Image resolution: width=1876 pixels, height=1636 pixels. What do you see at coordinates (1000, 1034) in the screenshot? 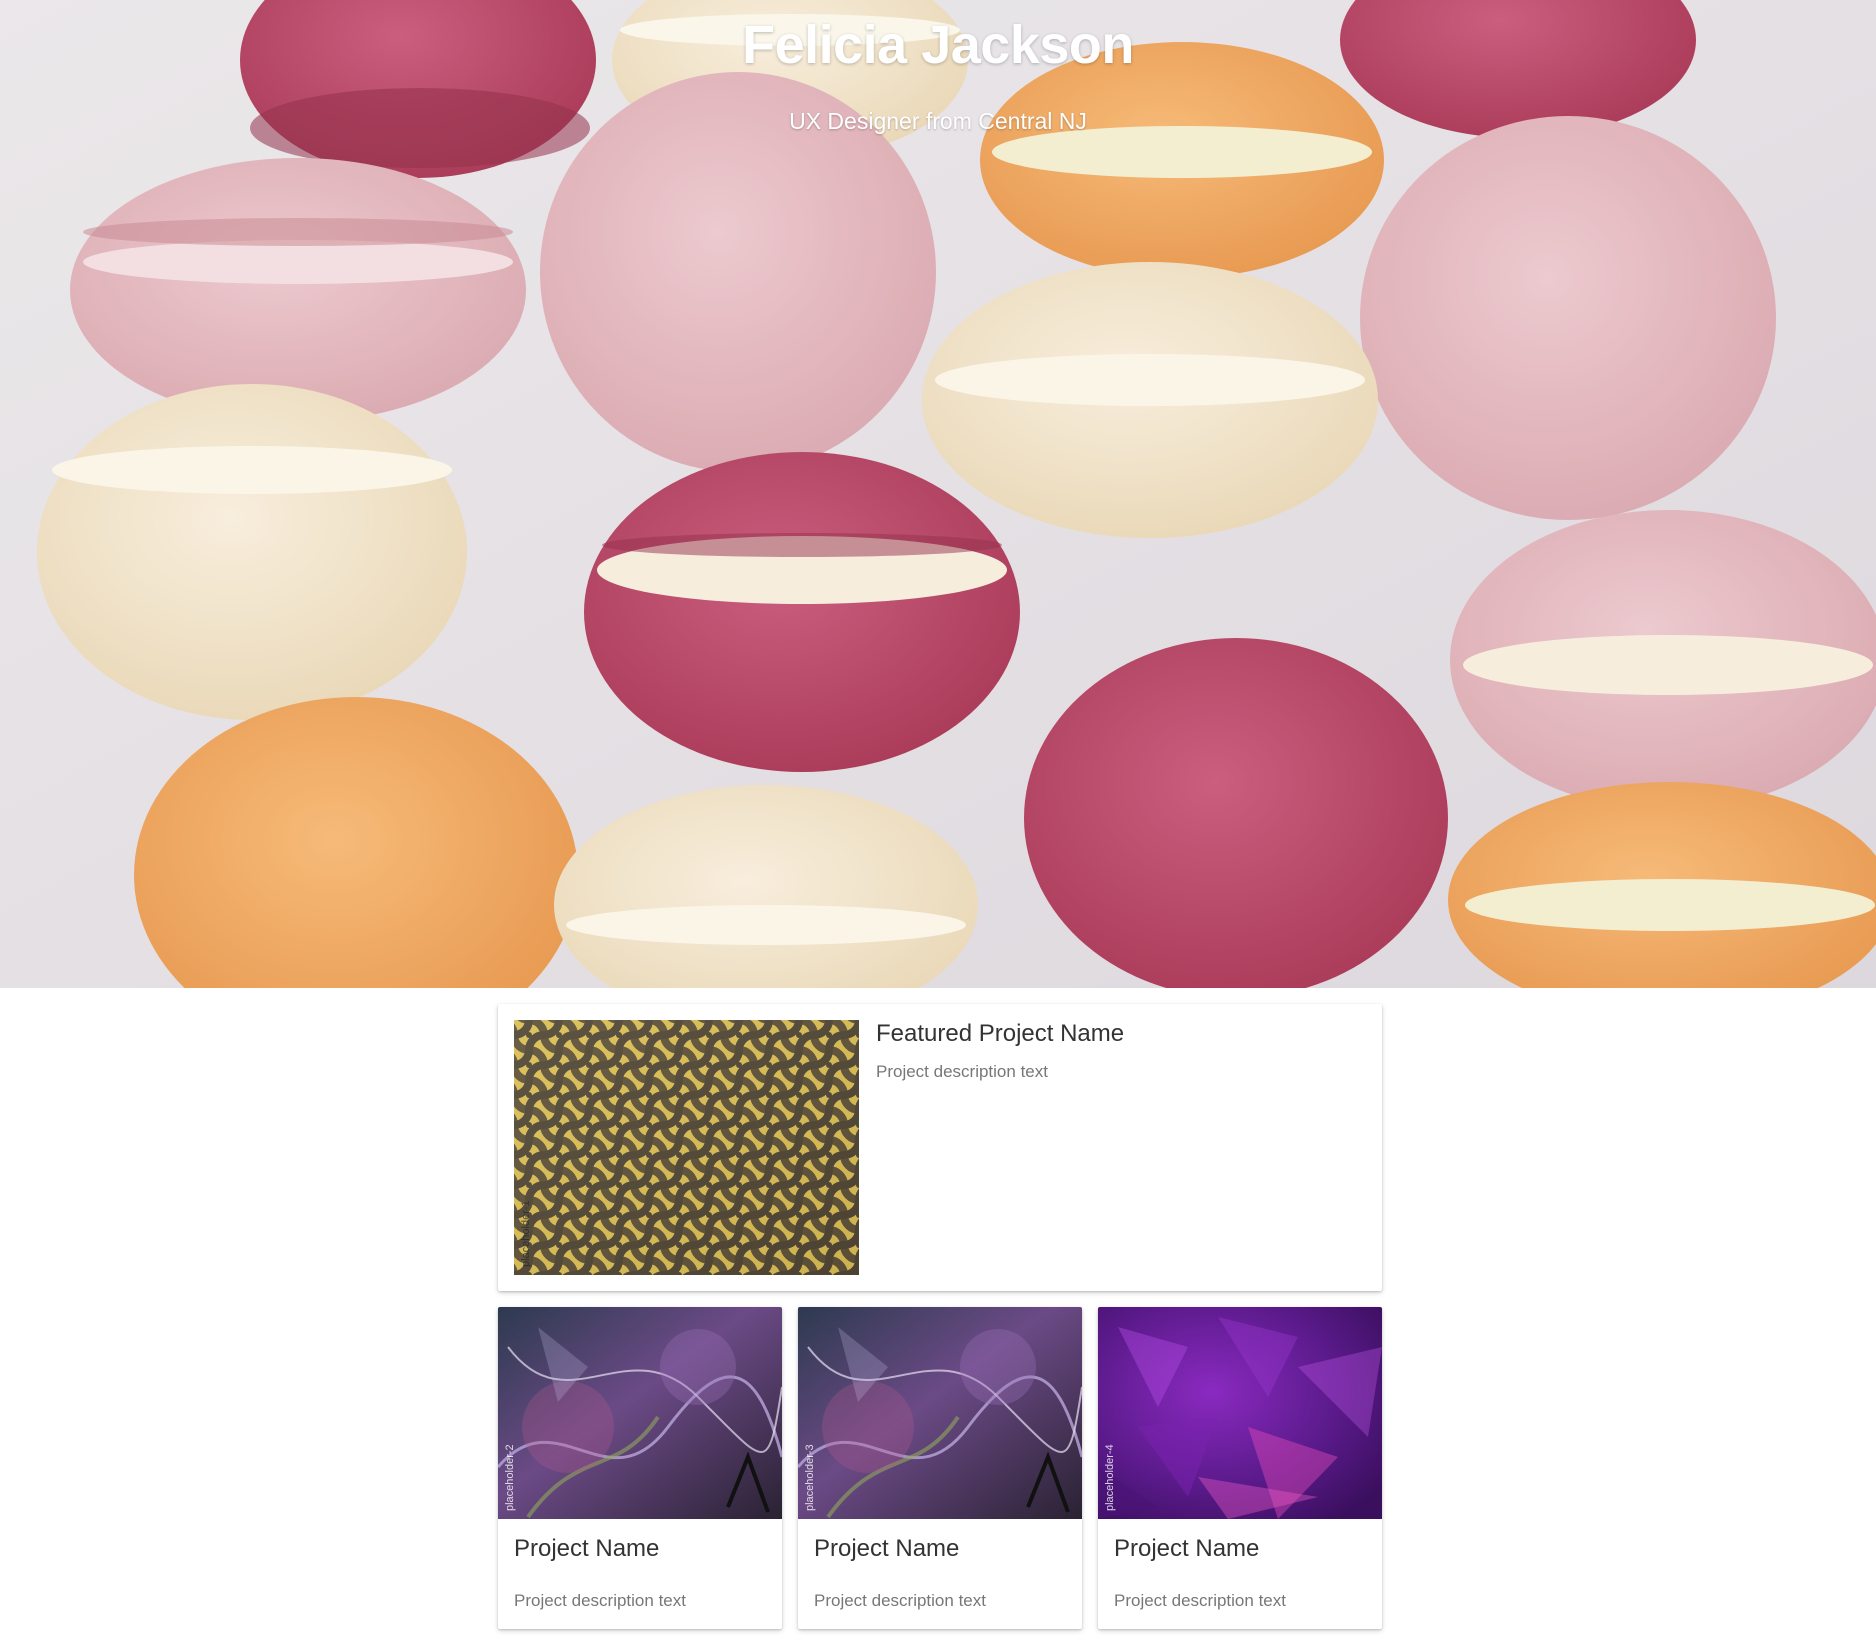
I see `featured-project-title: Featured Project Name` at bounding box center [1000, 1034].